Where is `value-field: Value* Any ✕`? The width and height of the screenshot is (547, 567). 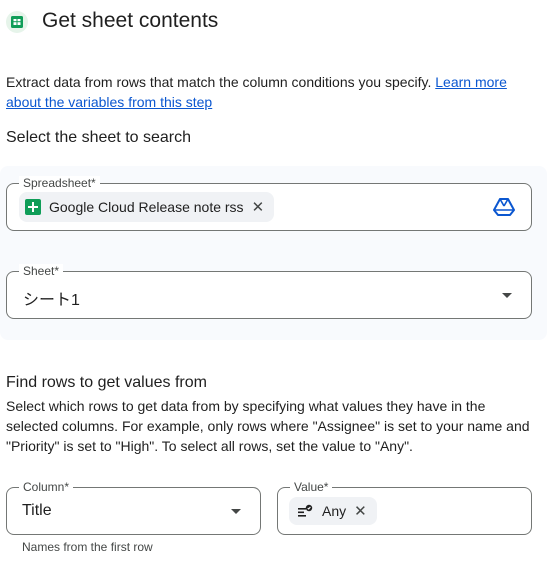 value-field: Value* Any ✕ is located at coordinates (404, 507).